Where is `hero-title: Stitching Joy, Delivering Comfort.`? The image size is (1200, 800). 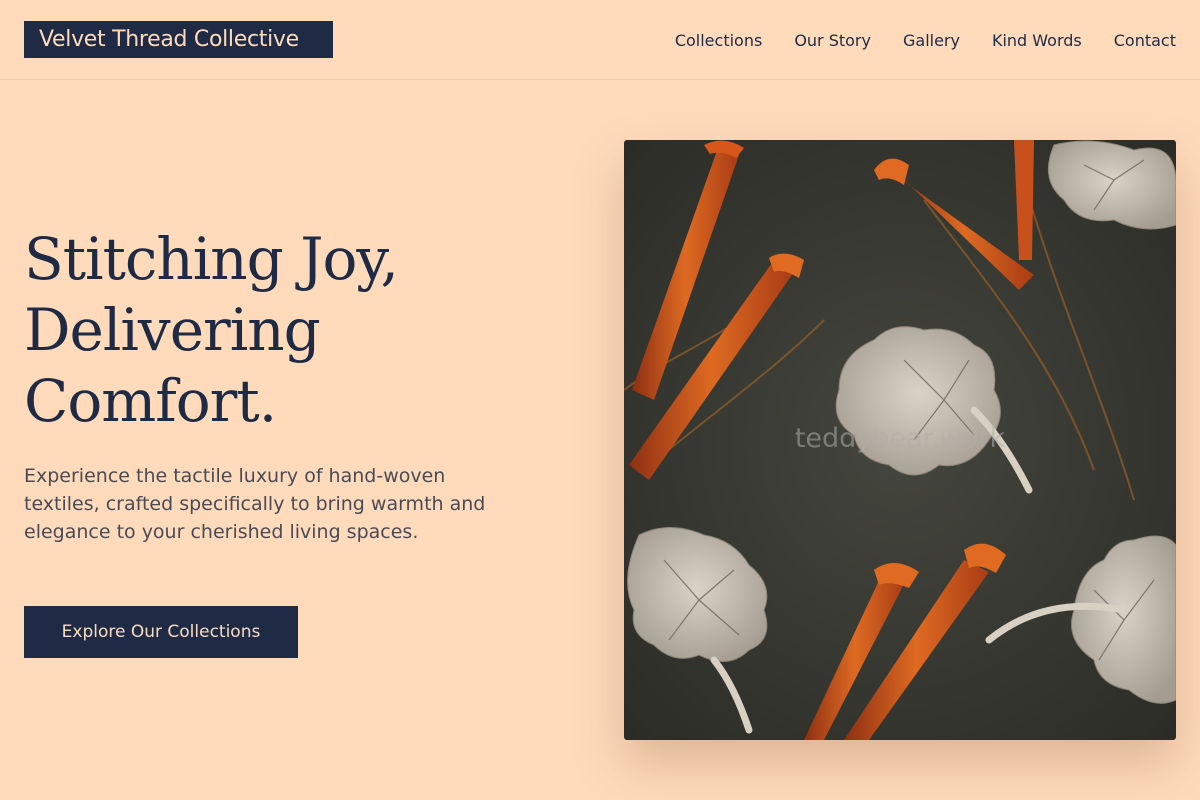 hero-title: Stitching Joy, Delivering Comfort. is located at coordinates (284, 330).